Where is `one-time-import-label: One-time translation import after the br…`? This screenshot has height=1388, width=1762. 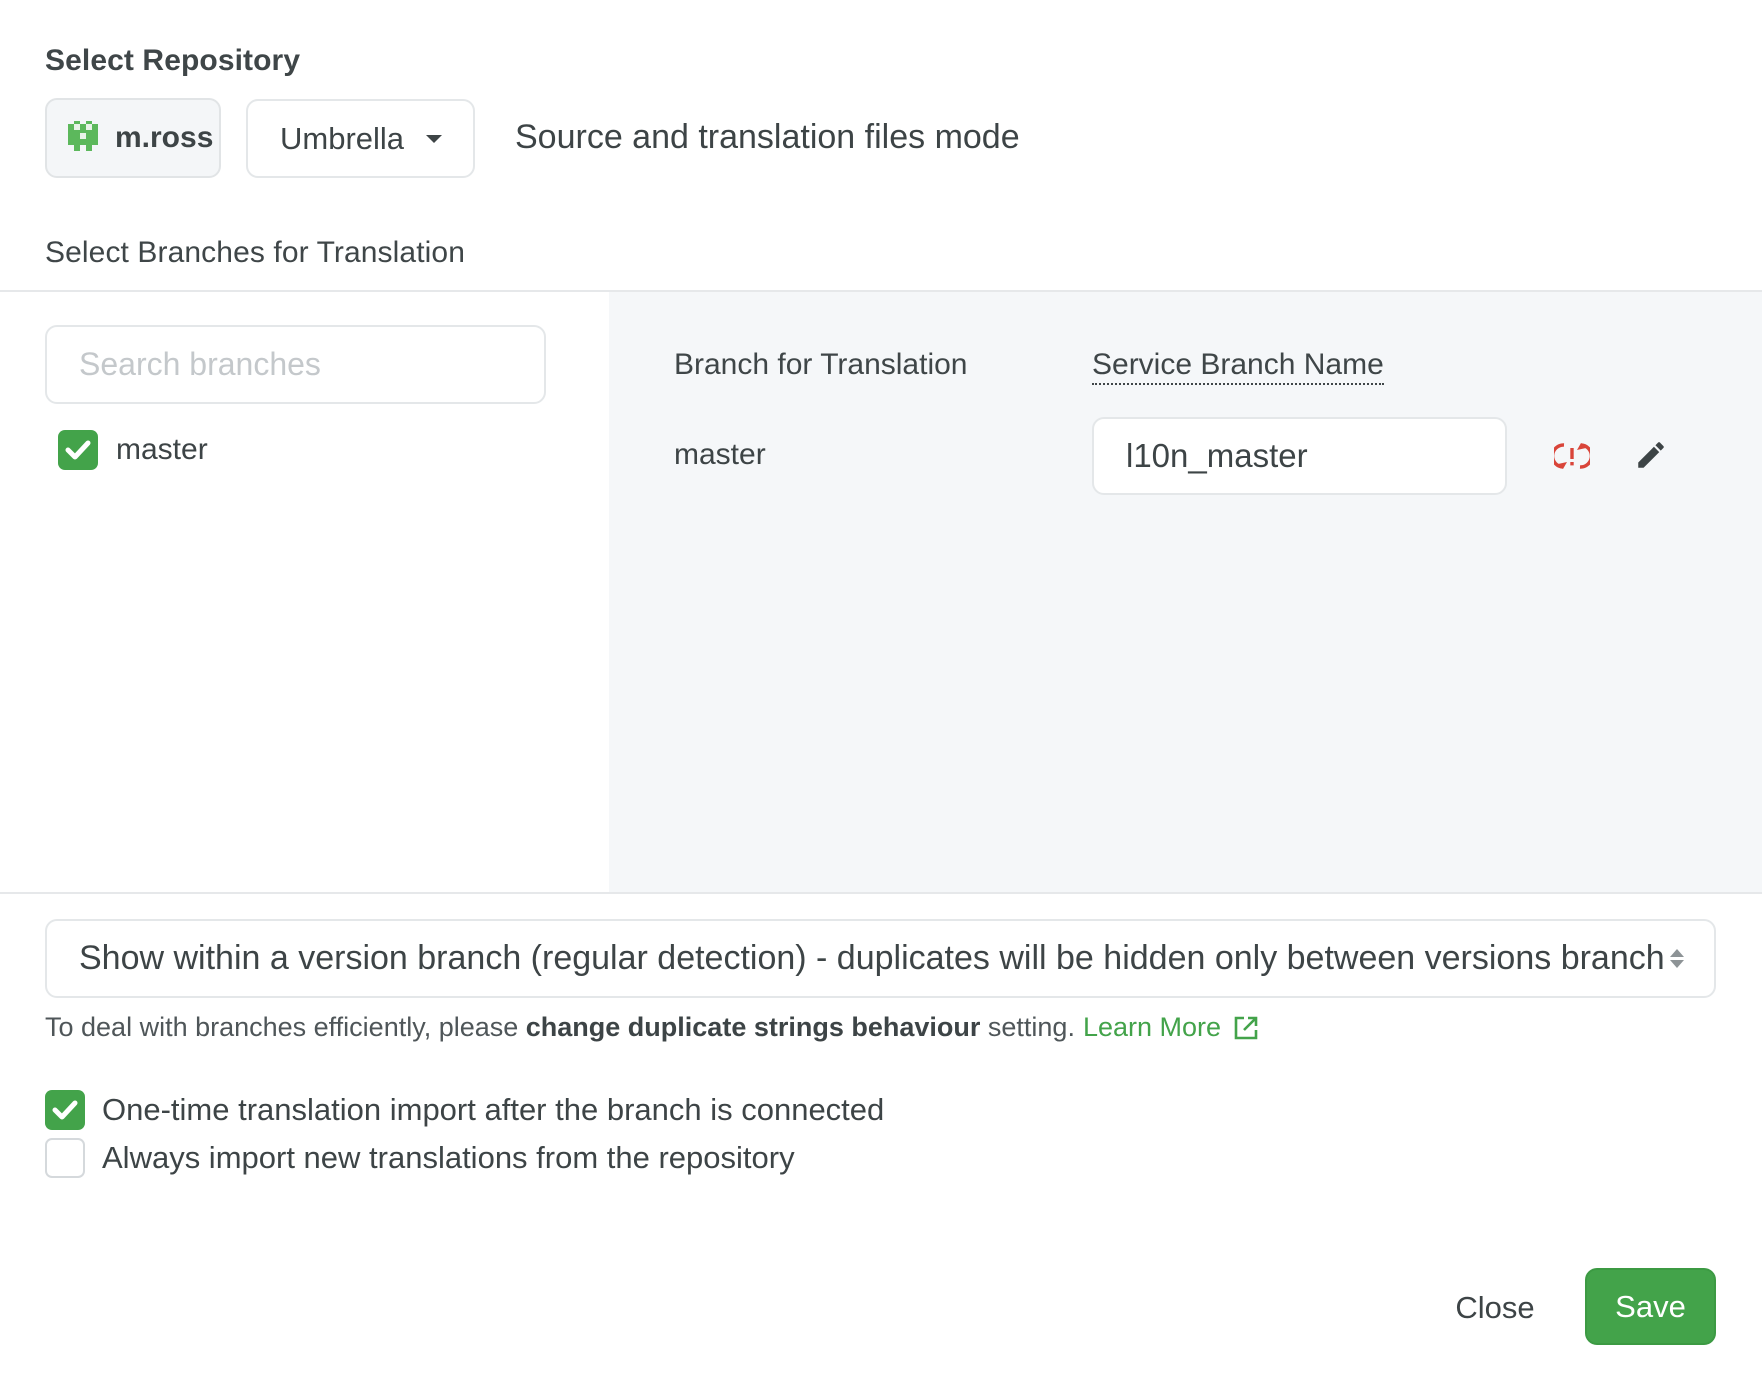 one-time-import-label: One-time translation import after the br… is located at coordinates (493, 1109).